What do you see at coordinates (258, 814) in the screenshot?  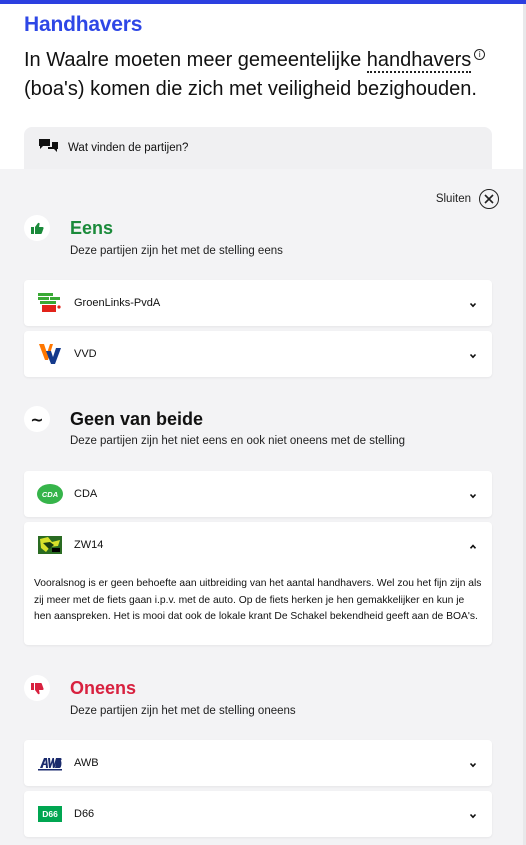 I see `party-card-d66: D66 D66` at bounding box center [258, 814].